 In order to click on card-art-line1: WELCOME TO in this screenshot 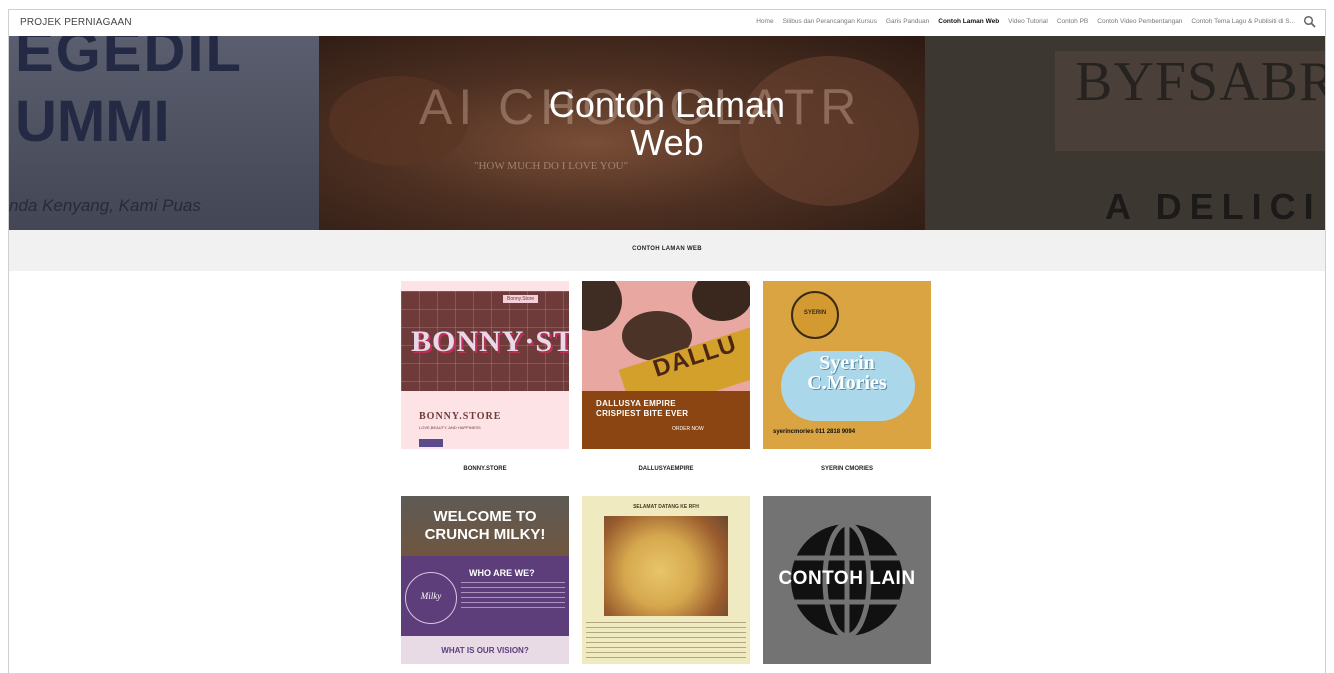, I will do `click(485, 516)`.